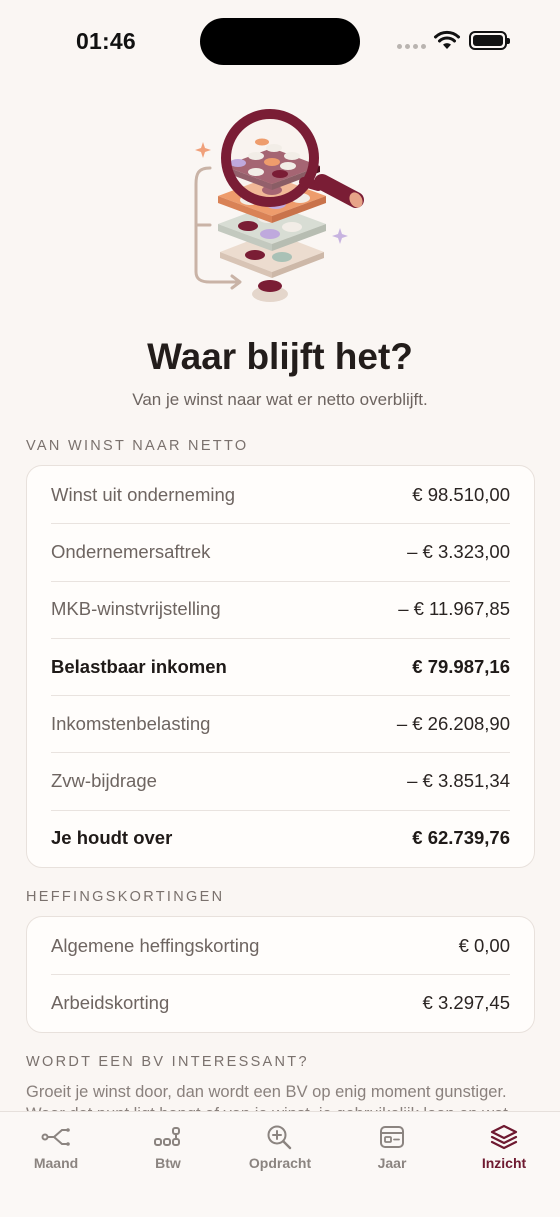  I want to click on row-value: € 98.510,00, so click(461, 494).